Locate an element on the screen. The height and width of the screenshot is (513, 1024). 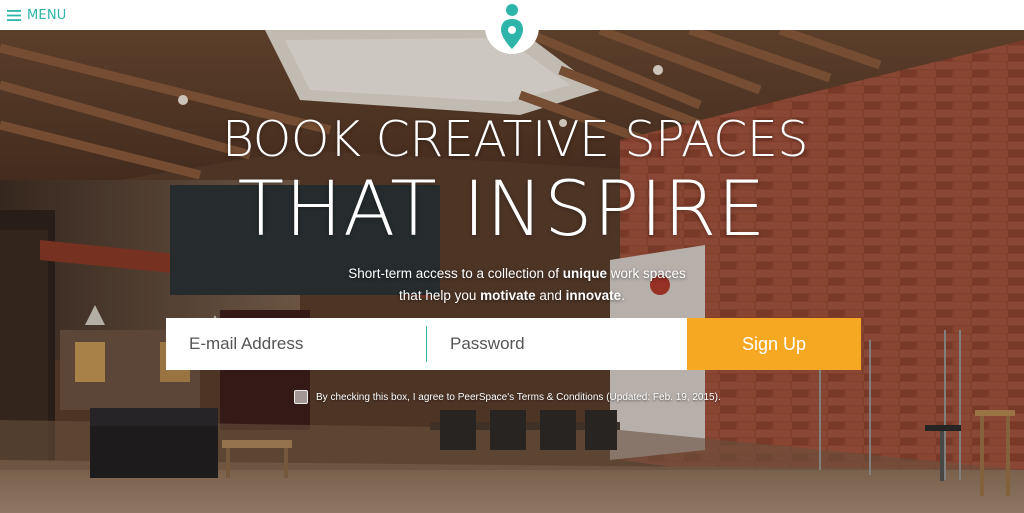
menu-button: MENU is located at coordinates (36, 15).